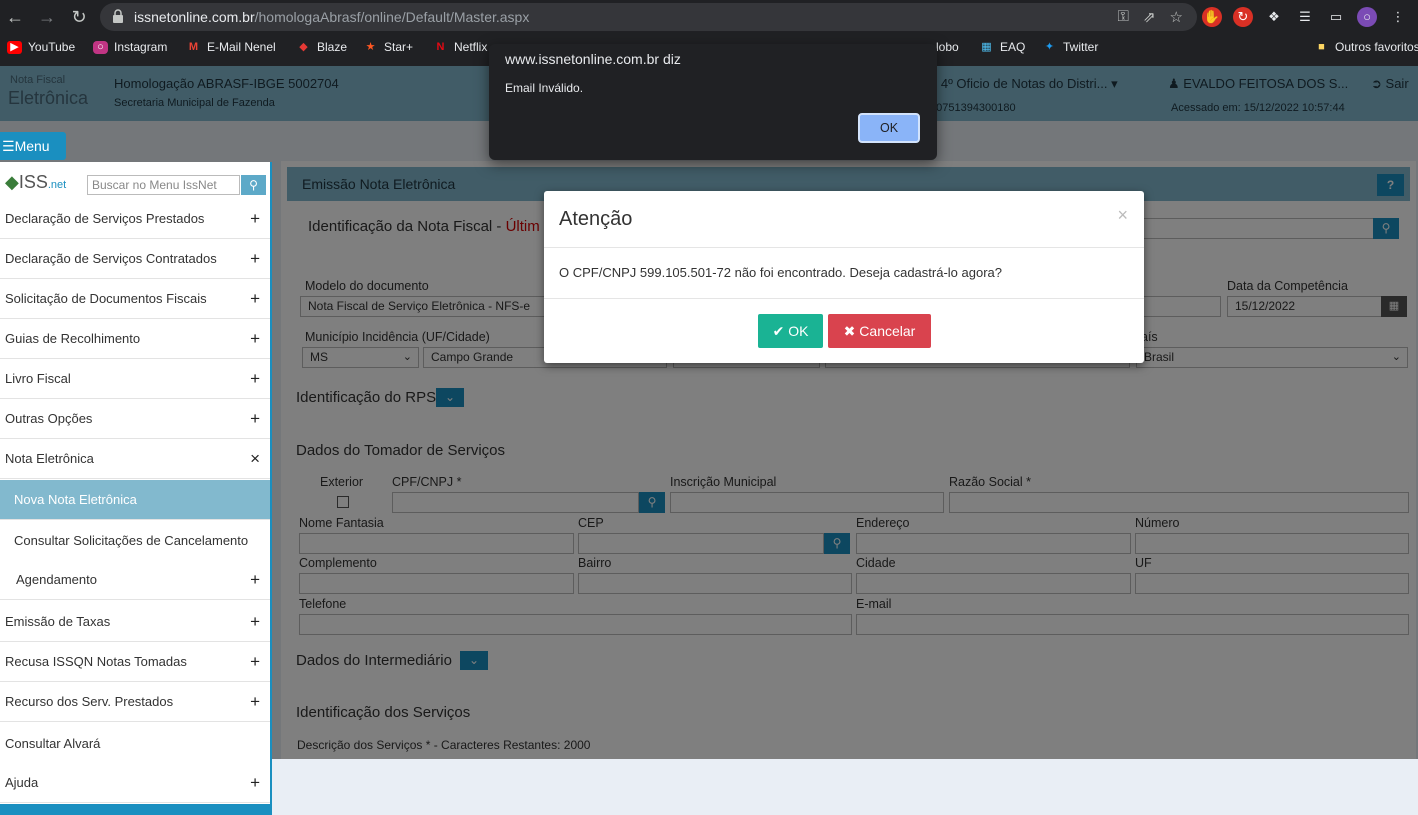  What do you see at coordinates (1367, 17) in the screenshot?
I see `avatar: ○` at bounding box center [1367, 17].